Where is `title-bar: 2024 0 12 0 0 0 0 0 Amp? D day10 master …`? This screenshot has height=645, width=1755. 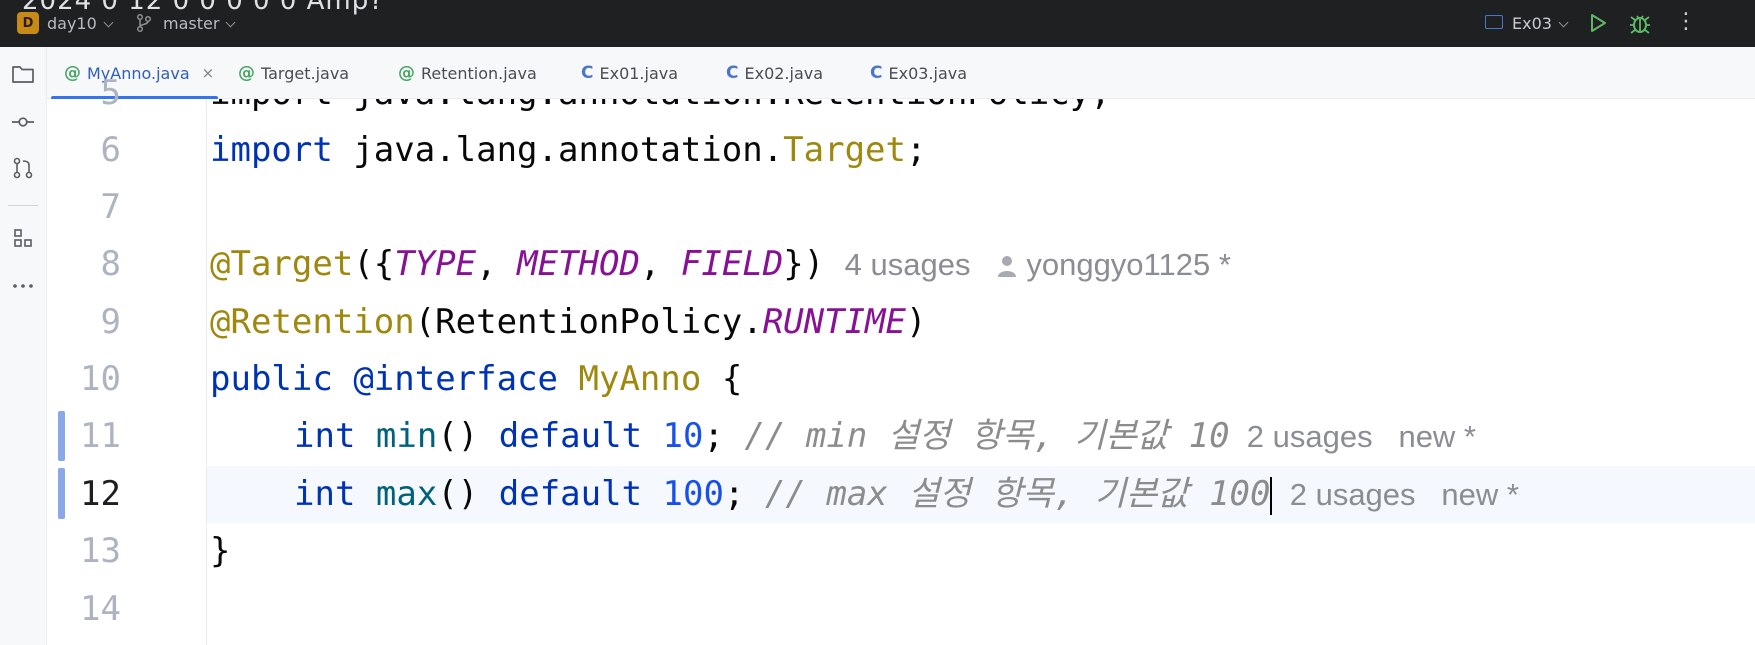
title-bar: 2024 0 12 0 0 0 0 0 Amp? D day10 master … is located at coordinates (877, 23).